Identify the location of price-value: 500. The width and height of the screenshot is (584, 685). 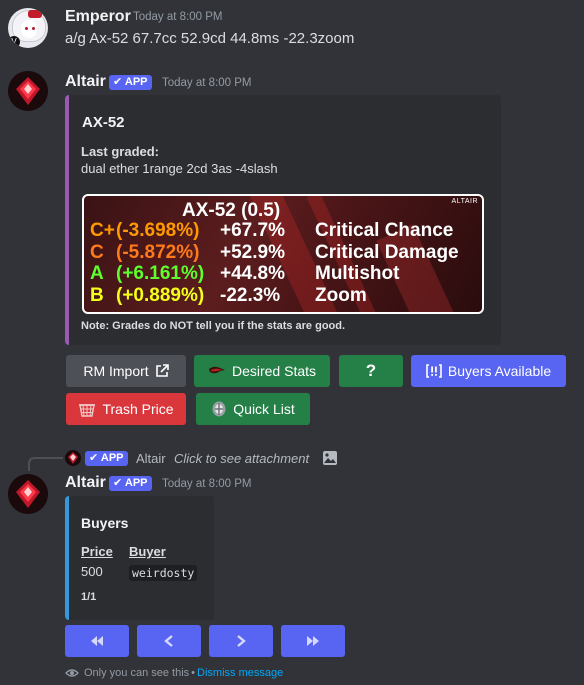
(92, 571).